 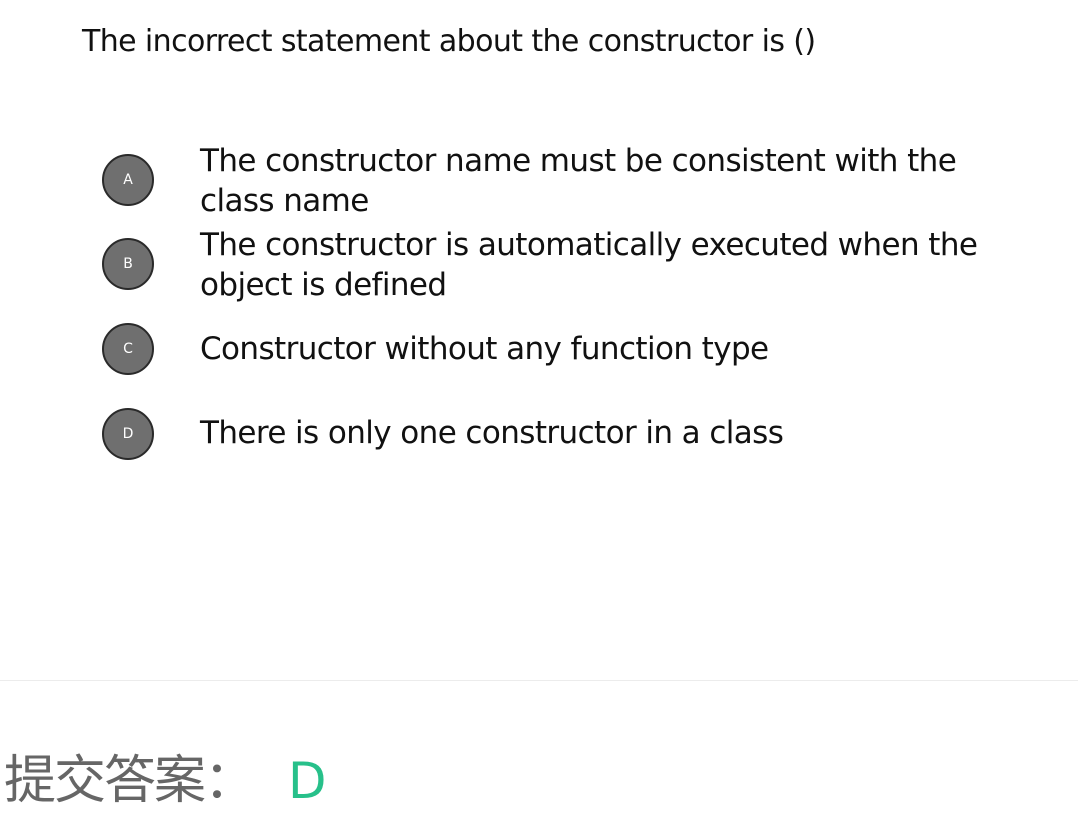 What do you see at coordinates (128, 434) in the screenshot?
I see `option-d-badge: D` at bounding box center [128, 434].